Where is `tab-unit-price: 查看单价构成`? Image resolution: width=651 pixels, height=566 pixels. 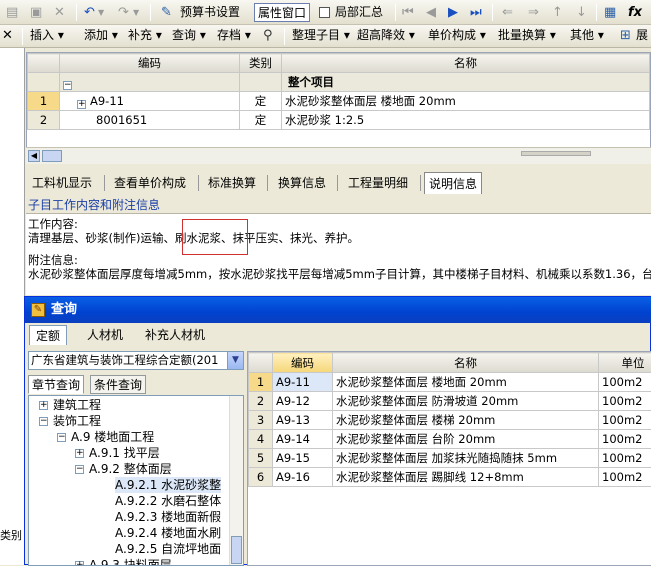
tab-unit-price: 查看单价构成 is located at coordinates (150, 183).